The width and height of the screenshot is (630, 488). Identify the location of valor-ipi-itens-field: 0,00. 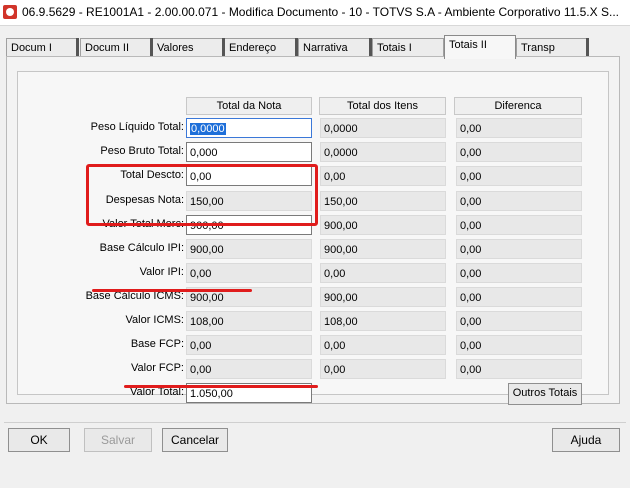
(383, 273).